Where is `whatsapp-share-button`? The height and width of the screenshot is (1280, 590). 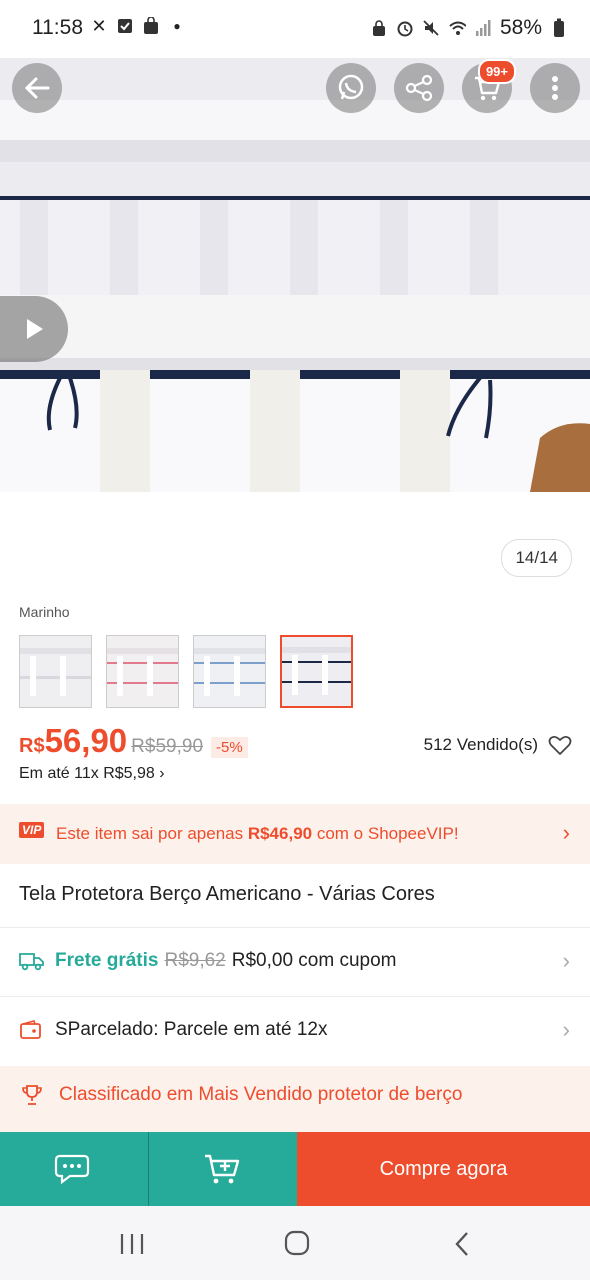
whatsapp-share-button is located at coordinates (351, 88).